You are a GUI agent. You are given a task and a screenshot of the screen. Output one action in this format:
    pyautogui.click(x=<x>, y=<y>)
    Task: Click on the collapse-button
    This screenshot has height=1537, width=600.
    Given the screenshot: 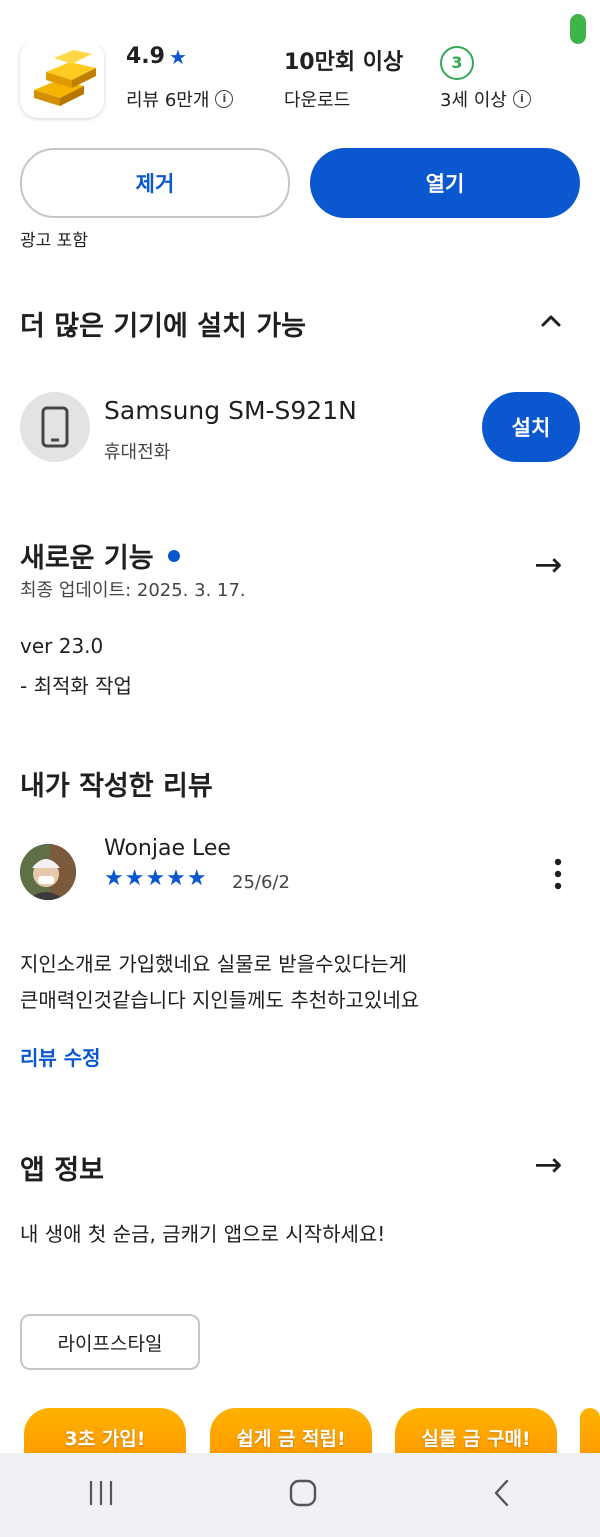 What is the action you would take?
    pyautogui.click(x=551, y=323)
    